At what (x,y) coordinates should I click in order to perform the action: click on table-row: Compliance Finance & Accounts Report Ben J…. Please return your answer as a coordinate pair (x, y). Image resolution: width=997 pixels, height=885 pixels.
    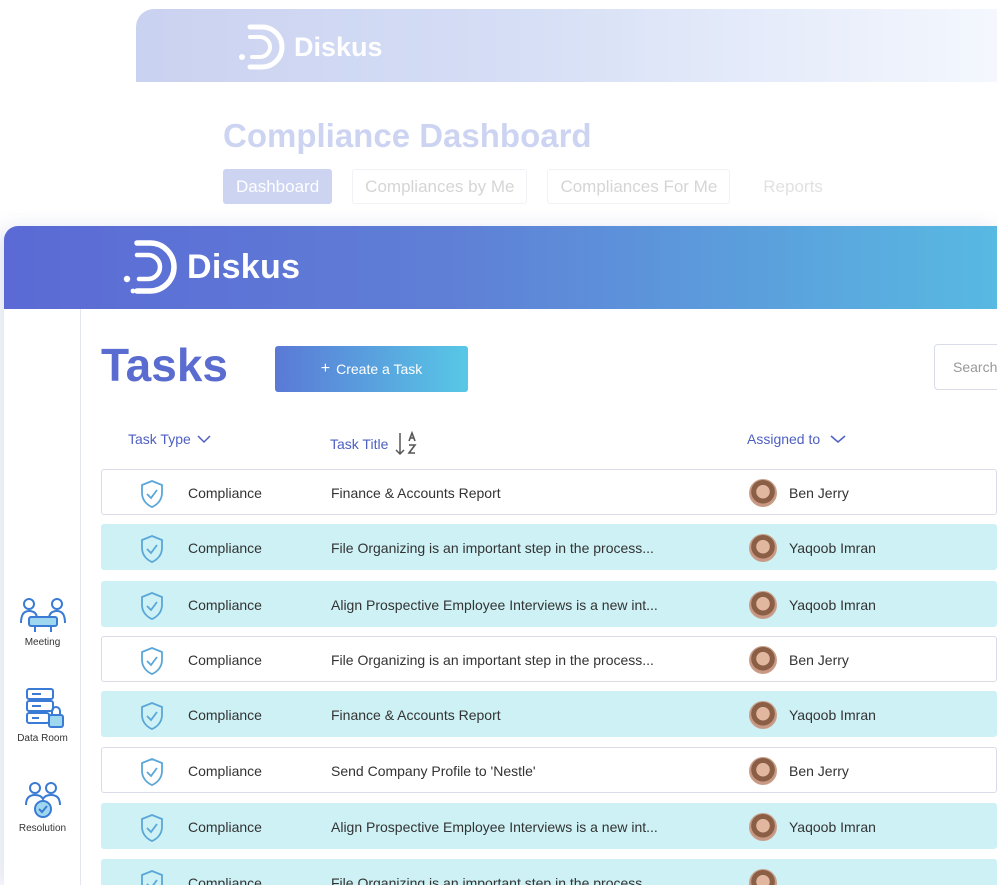
    Looking at the image, I should click on (549, 492).